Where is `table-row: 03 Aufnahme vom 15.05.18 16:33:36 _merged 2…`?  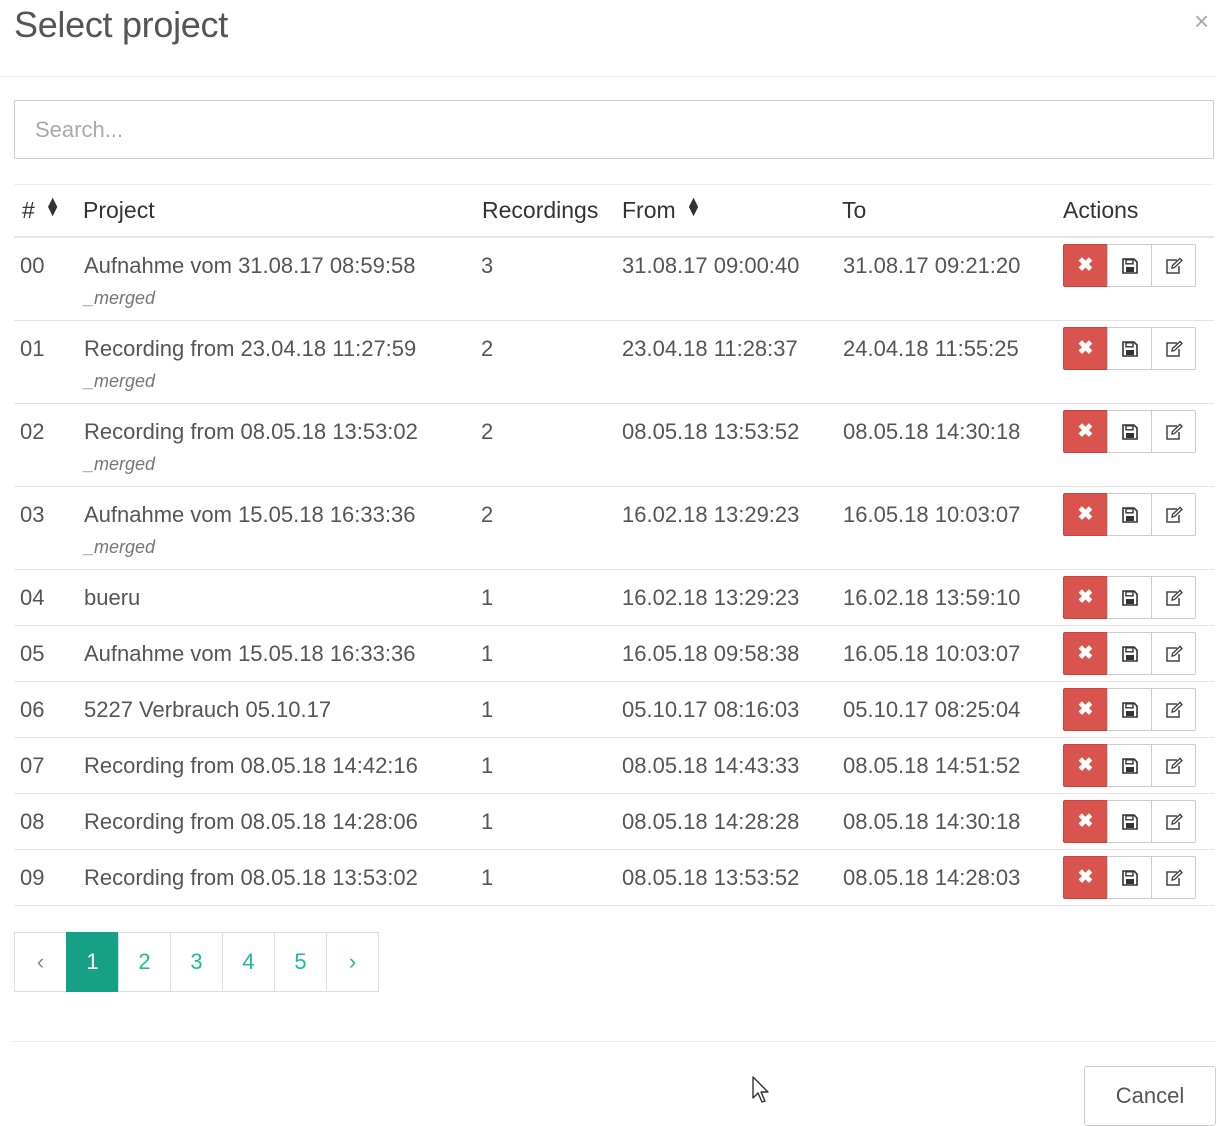
table-row: 03 Aufnahme vom 15.05.18 16:33:36 _merged 2… is located at coordinates (614, 528).